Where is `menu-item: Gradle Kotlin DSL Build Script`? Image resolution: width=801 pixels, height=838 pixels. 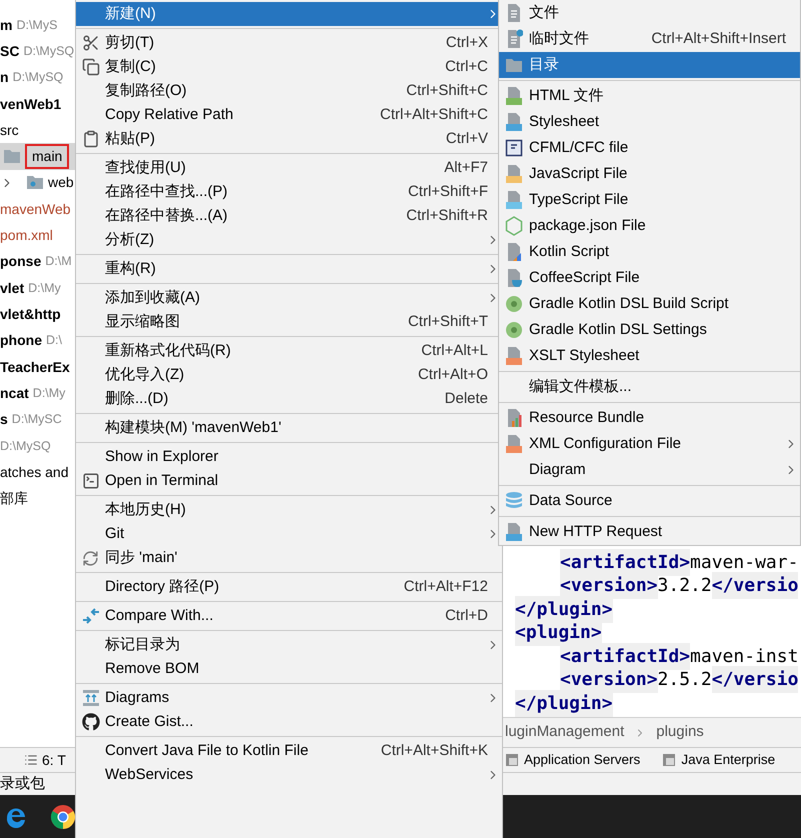
menu-item: Gradle Kotlin DSL Build Script is located at coordinates (649, 304).